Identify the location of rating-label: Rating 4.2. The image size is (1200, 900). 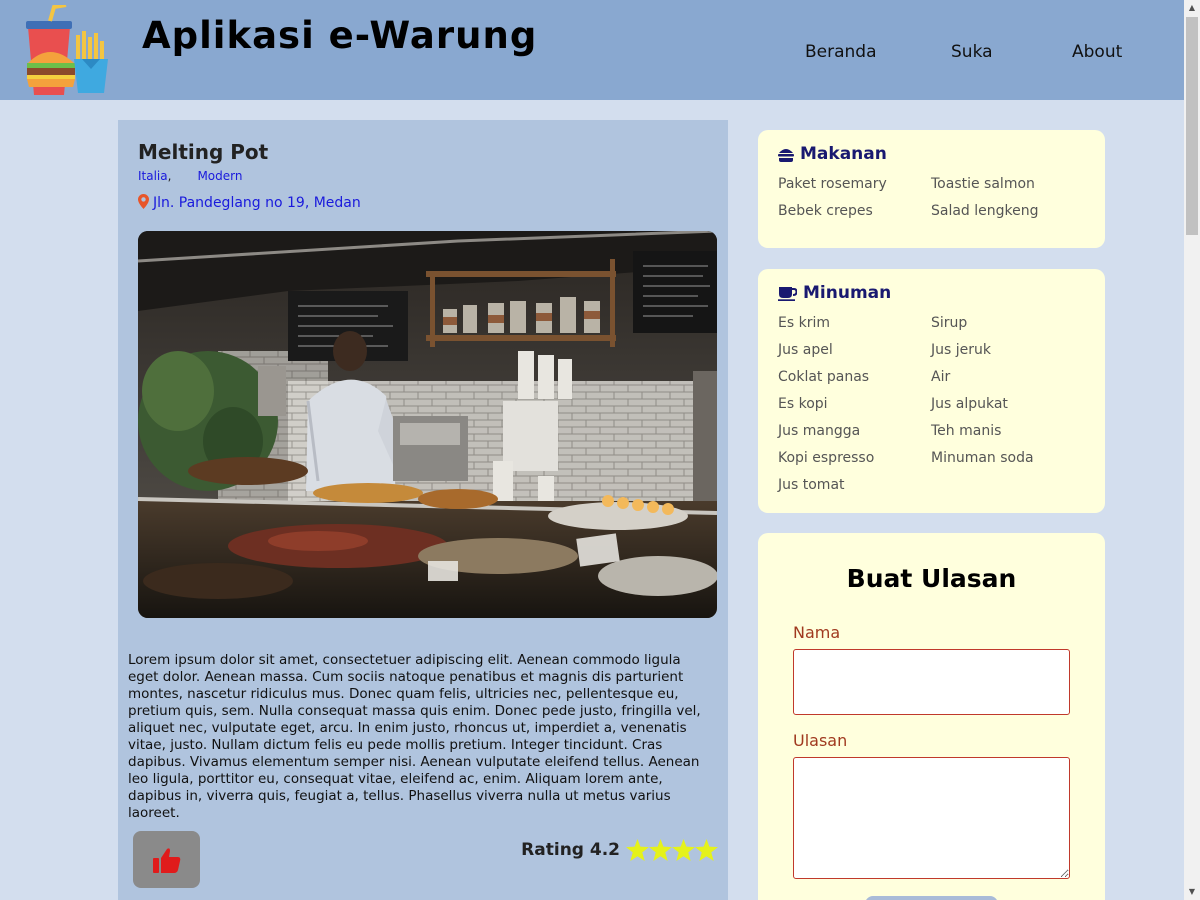
(570, 850).